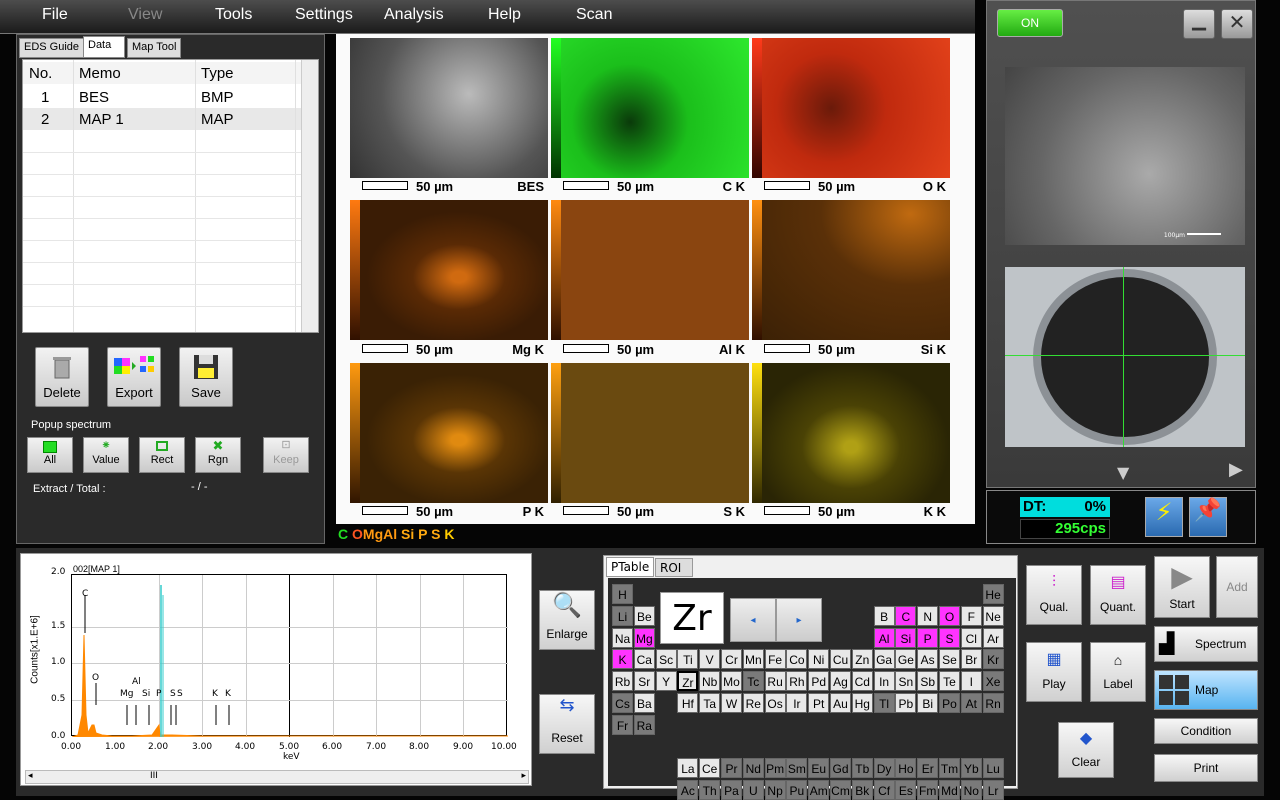 The height and width of the screenshot is (800, 1280). What do you see at coordinates (906, 637) in the screenshot?
I see `element-cell-si: Si` at bounding box center [906, 637].